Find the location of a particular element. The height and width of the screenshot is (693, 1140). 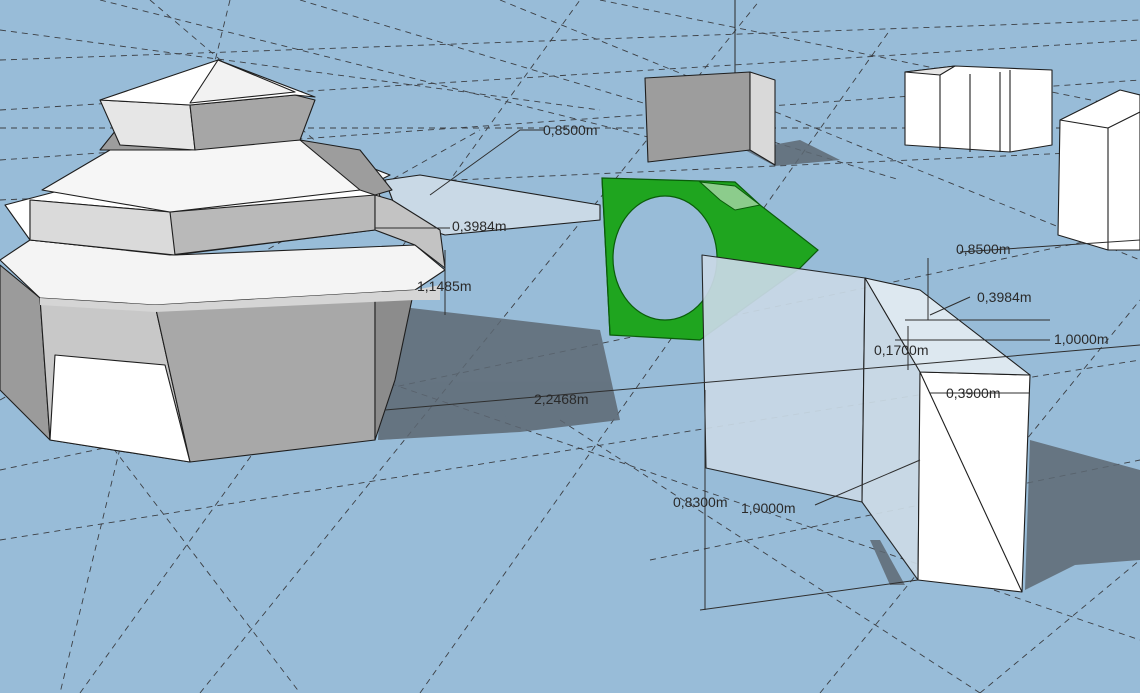

back-folded-panel is located at coordinates (710, 118).